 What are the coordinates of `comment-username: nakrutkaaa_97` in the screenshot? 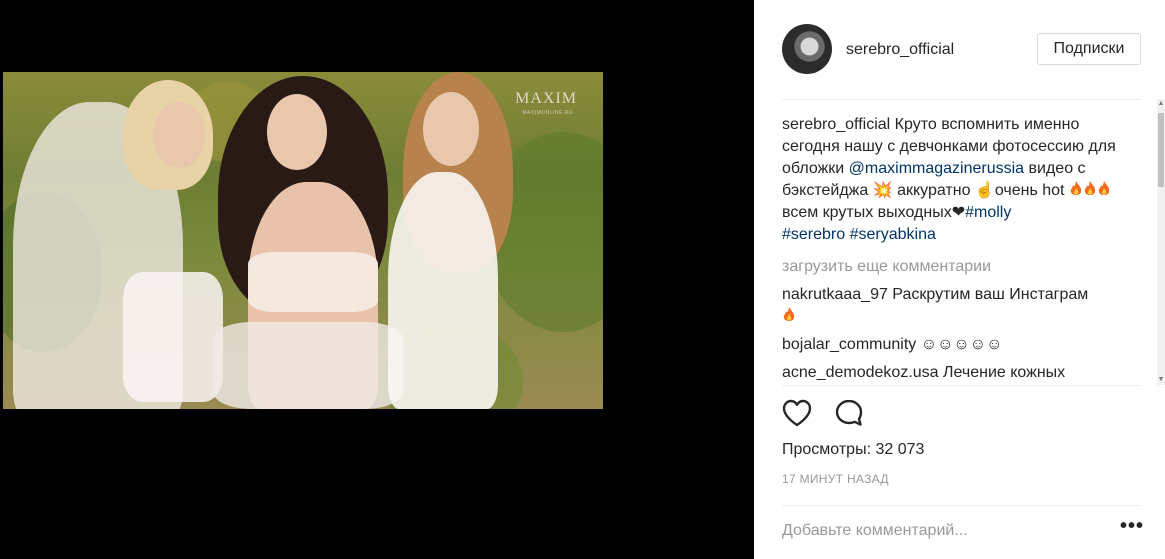 It's located at (835, 294).